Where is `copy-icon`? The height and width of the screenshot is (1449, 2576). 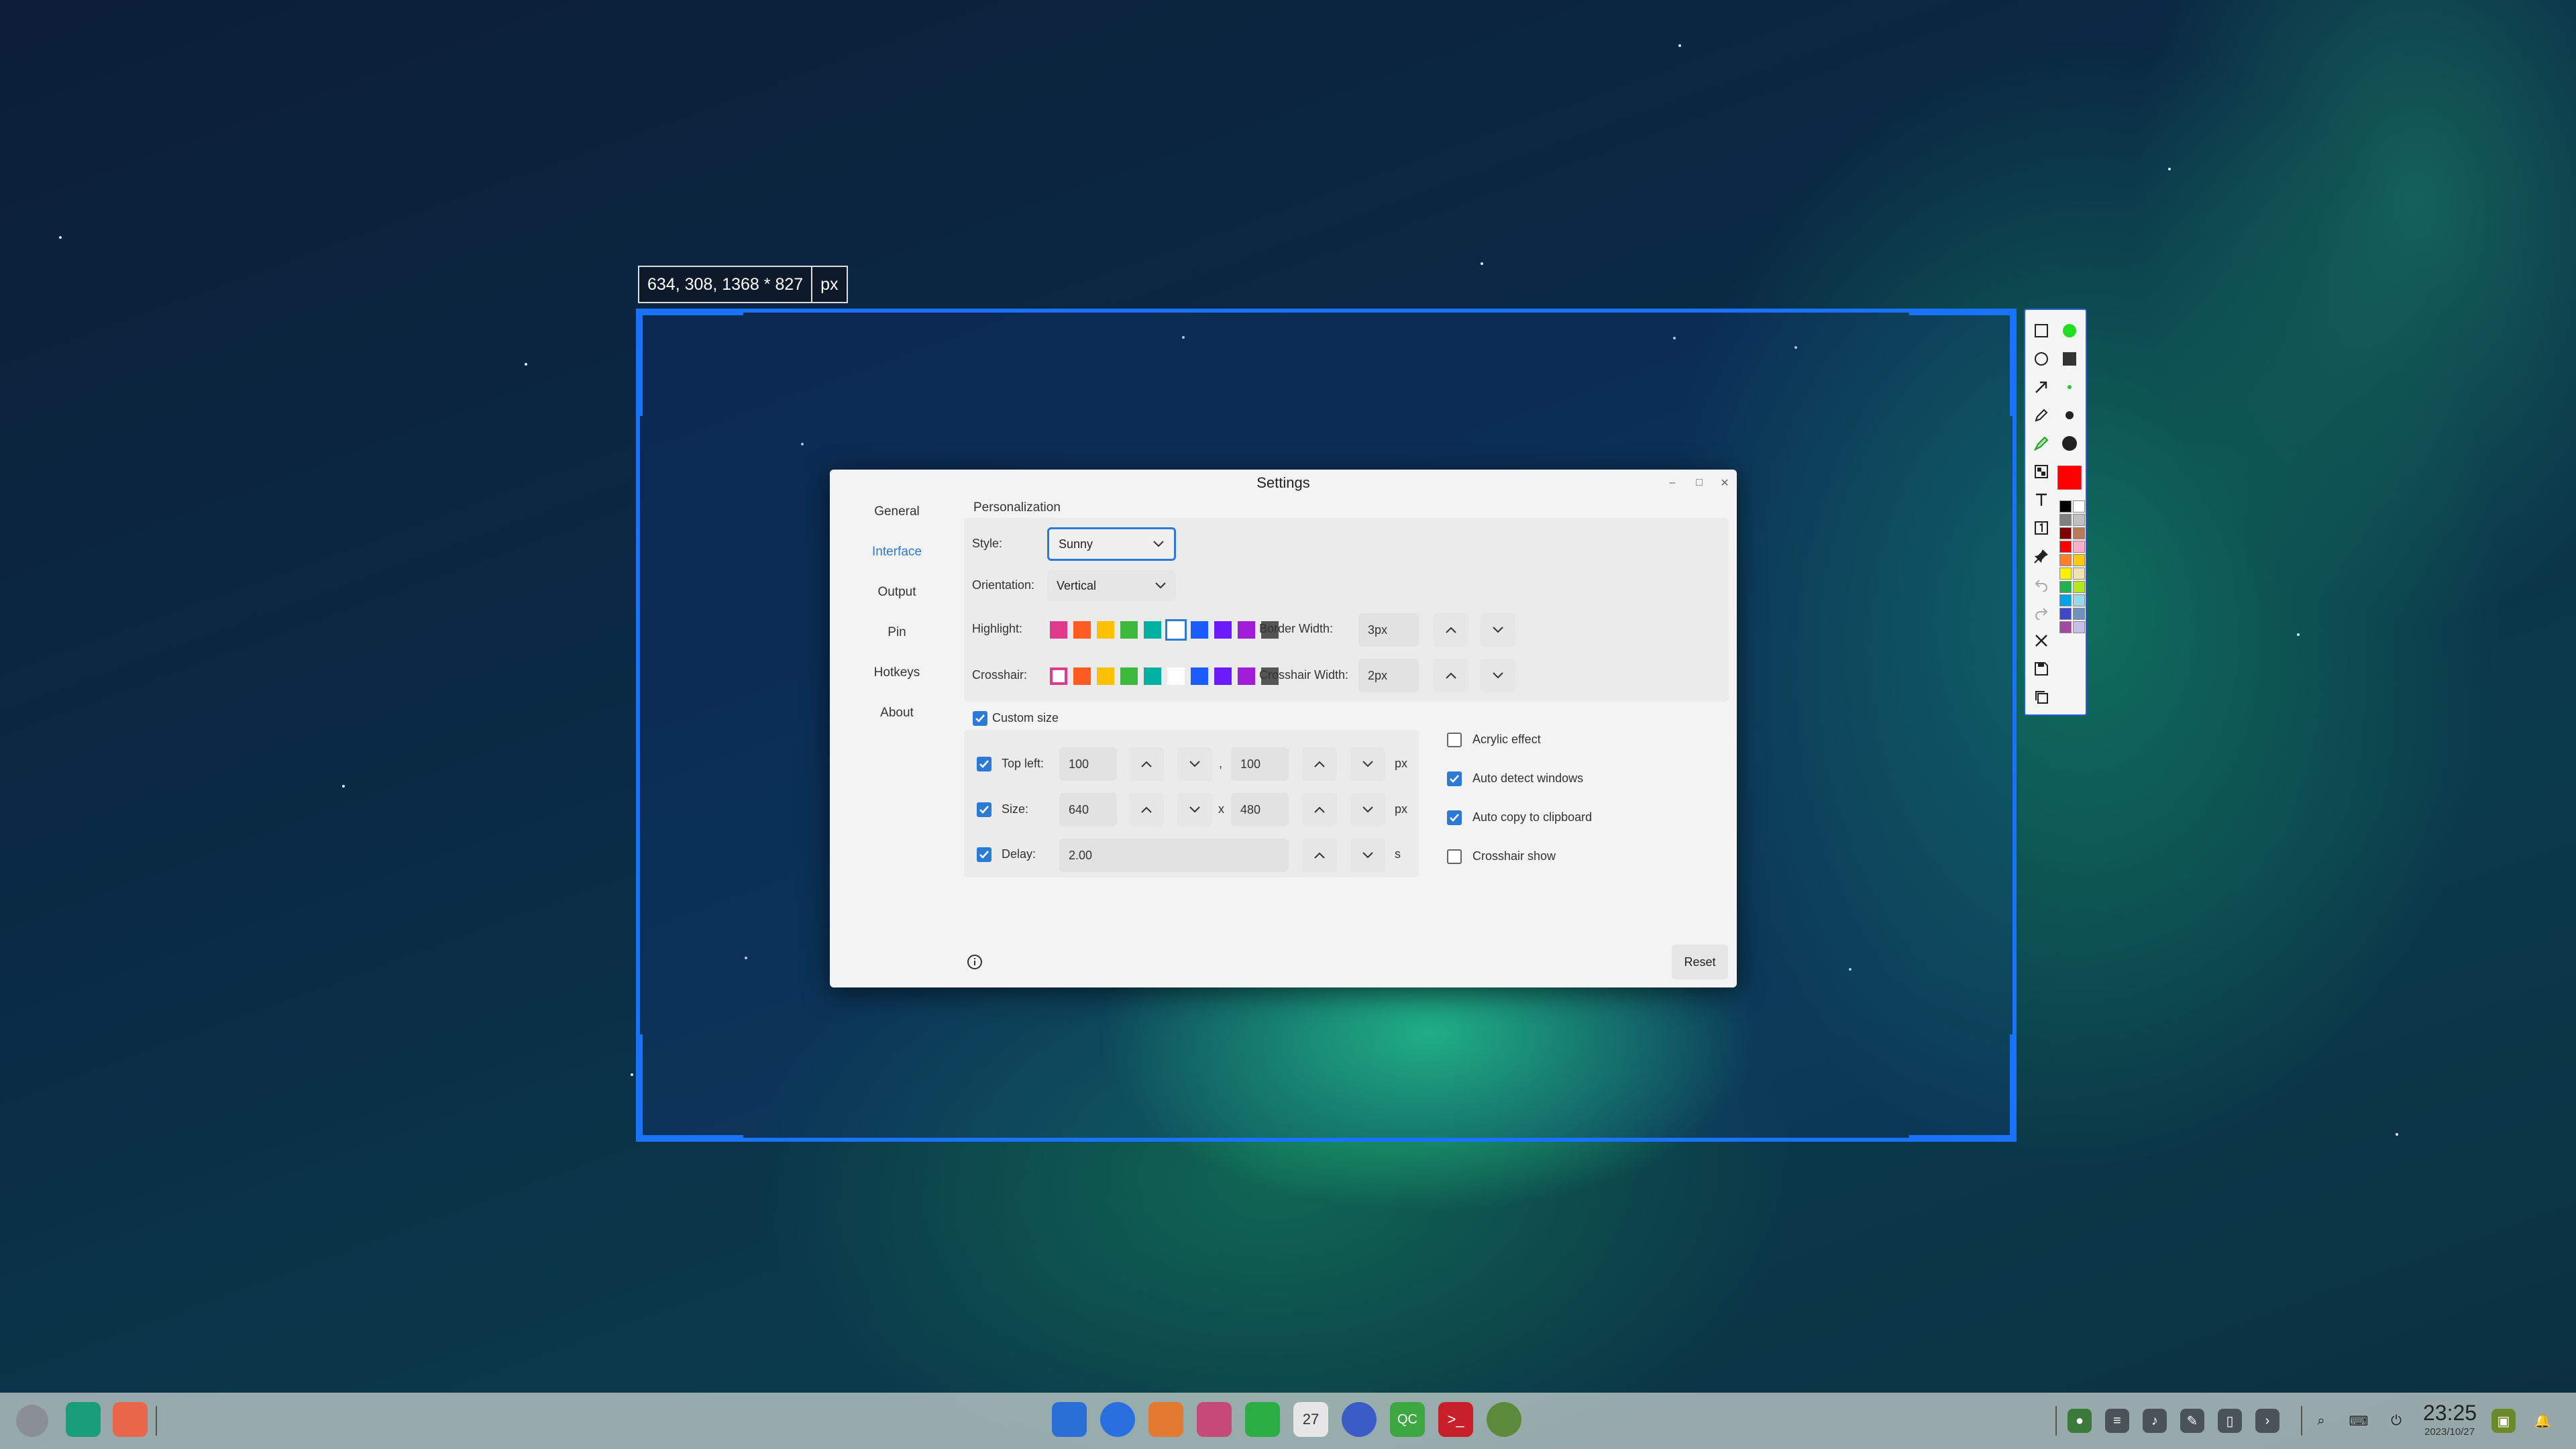
copy-icon is located at coordinates (2041, 697).